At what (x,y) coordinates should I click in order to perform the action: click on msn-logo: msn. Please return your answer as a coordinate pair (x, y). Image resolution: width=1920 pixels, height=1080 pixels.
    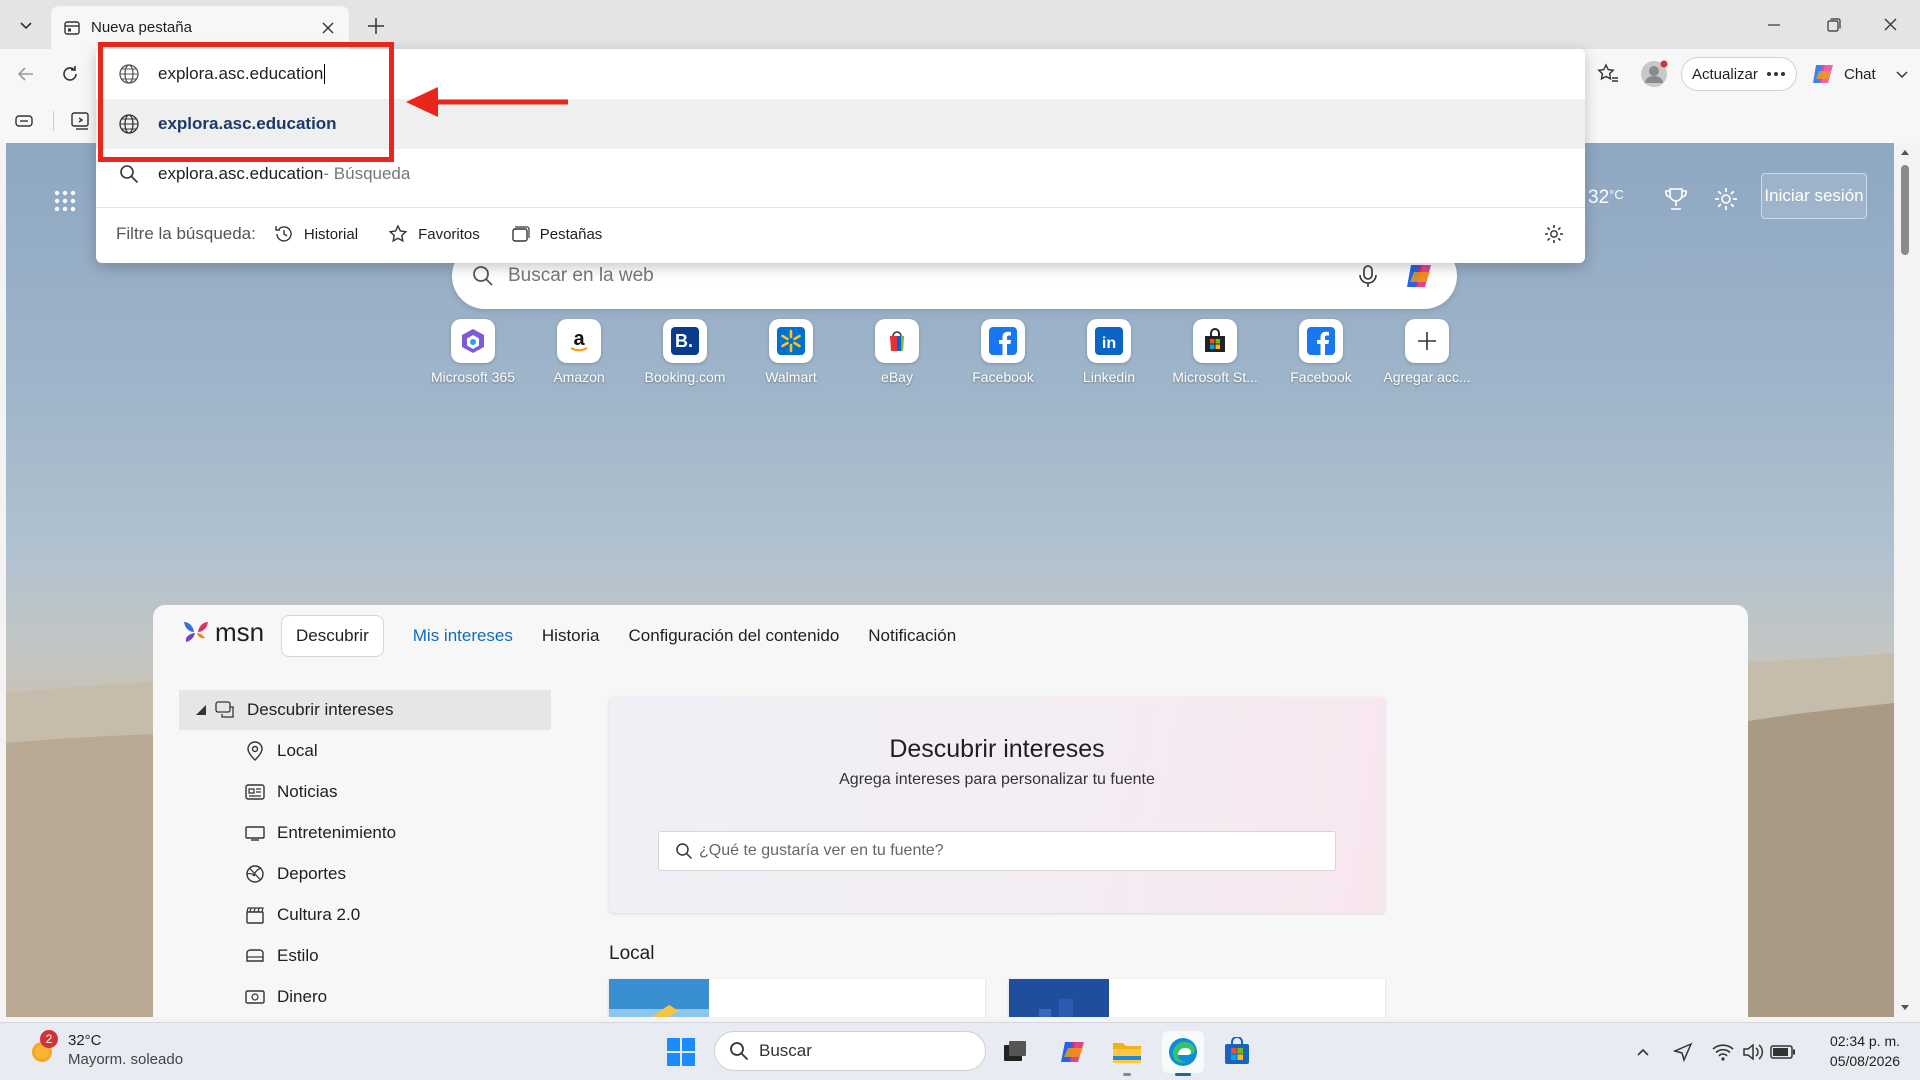
    Looking at the image, I should click on (222, 632).